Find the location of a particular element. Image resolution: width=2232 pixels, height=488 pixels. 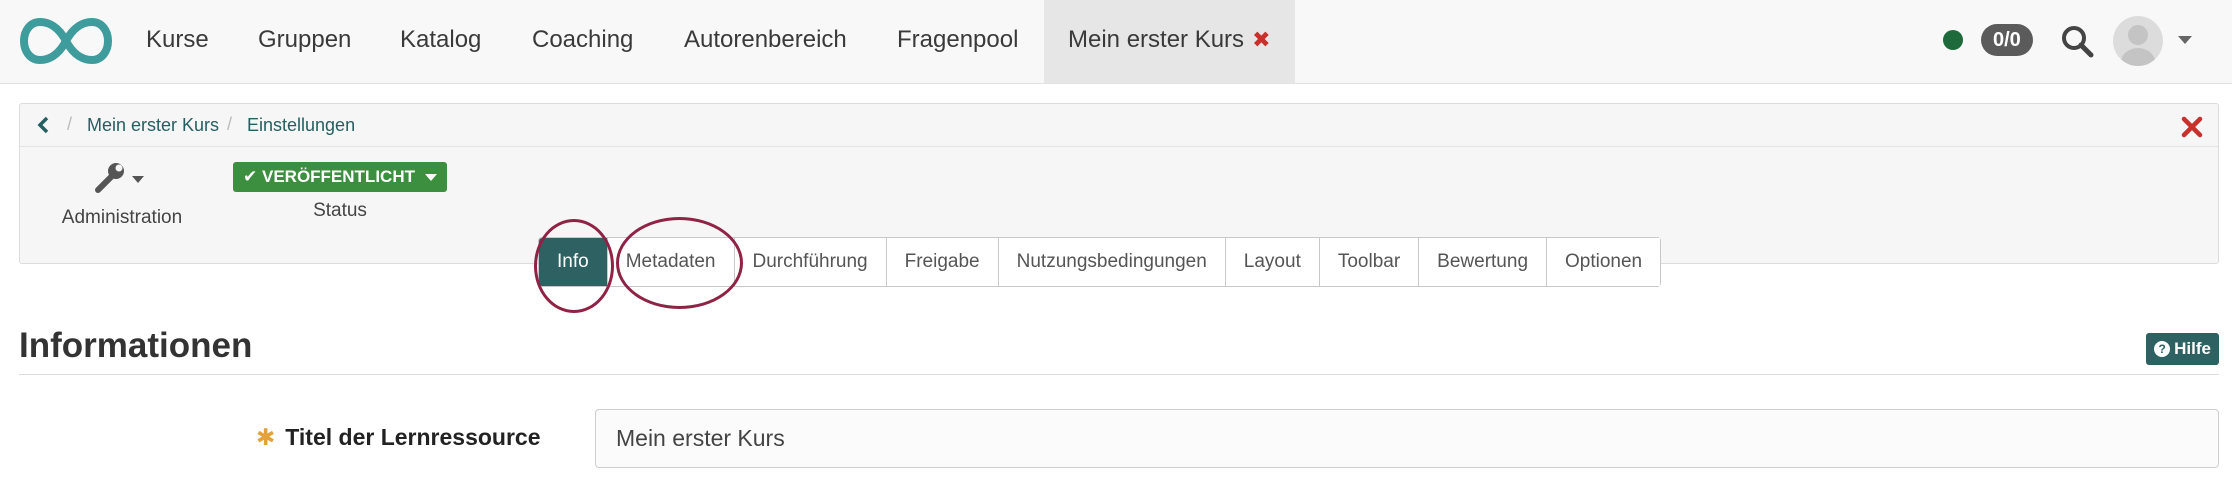

breadcrumb-course-link: Mein erster Kurs is located at coordinates (153, 125).